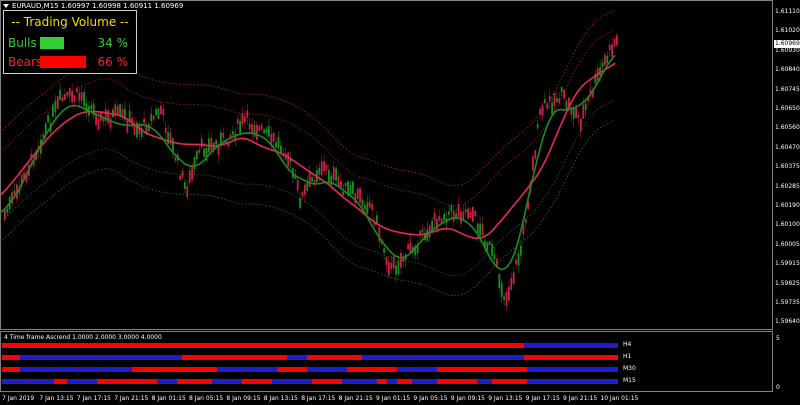 This screenshot has width=800, height=405. Describe the element at coordinates (310, 345) in the screenshot. I see `timeframe-bar-h4` at that location.